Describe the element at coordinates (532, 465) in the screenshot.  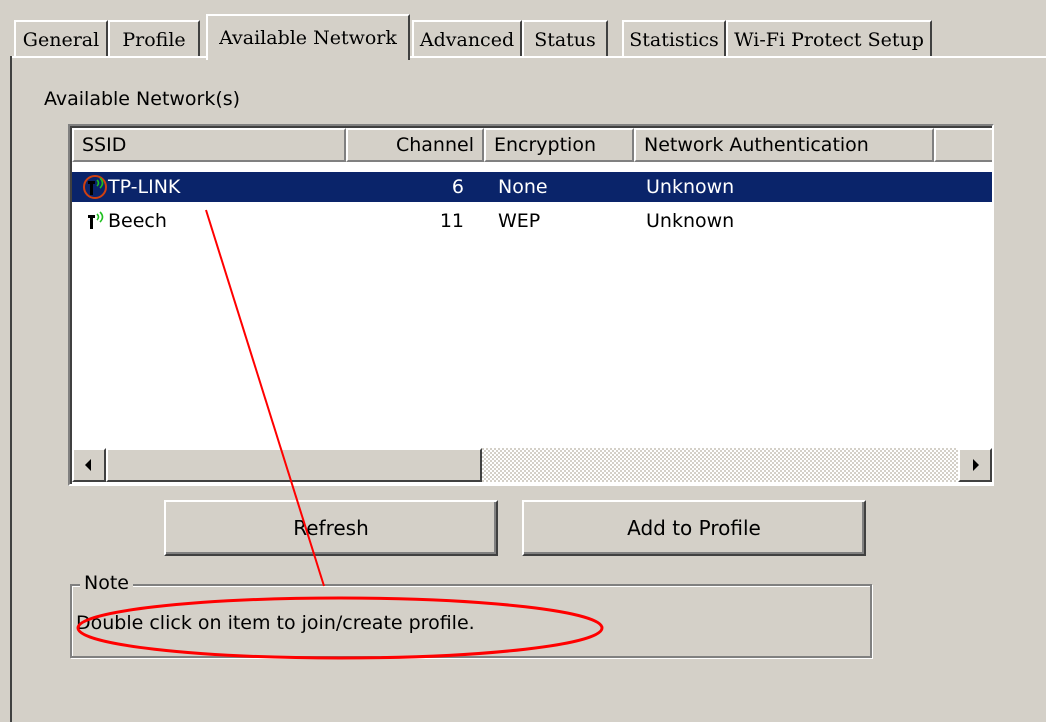
I see `horizontal-scrollbar` at that location.